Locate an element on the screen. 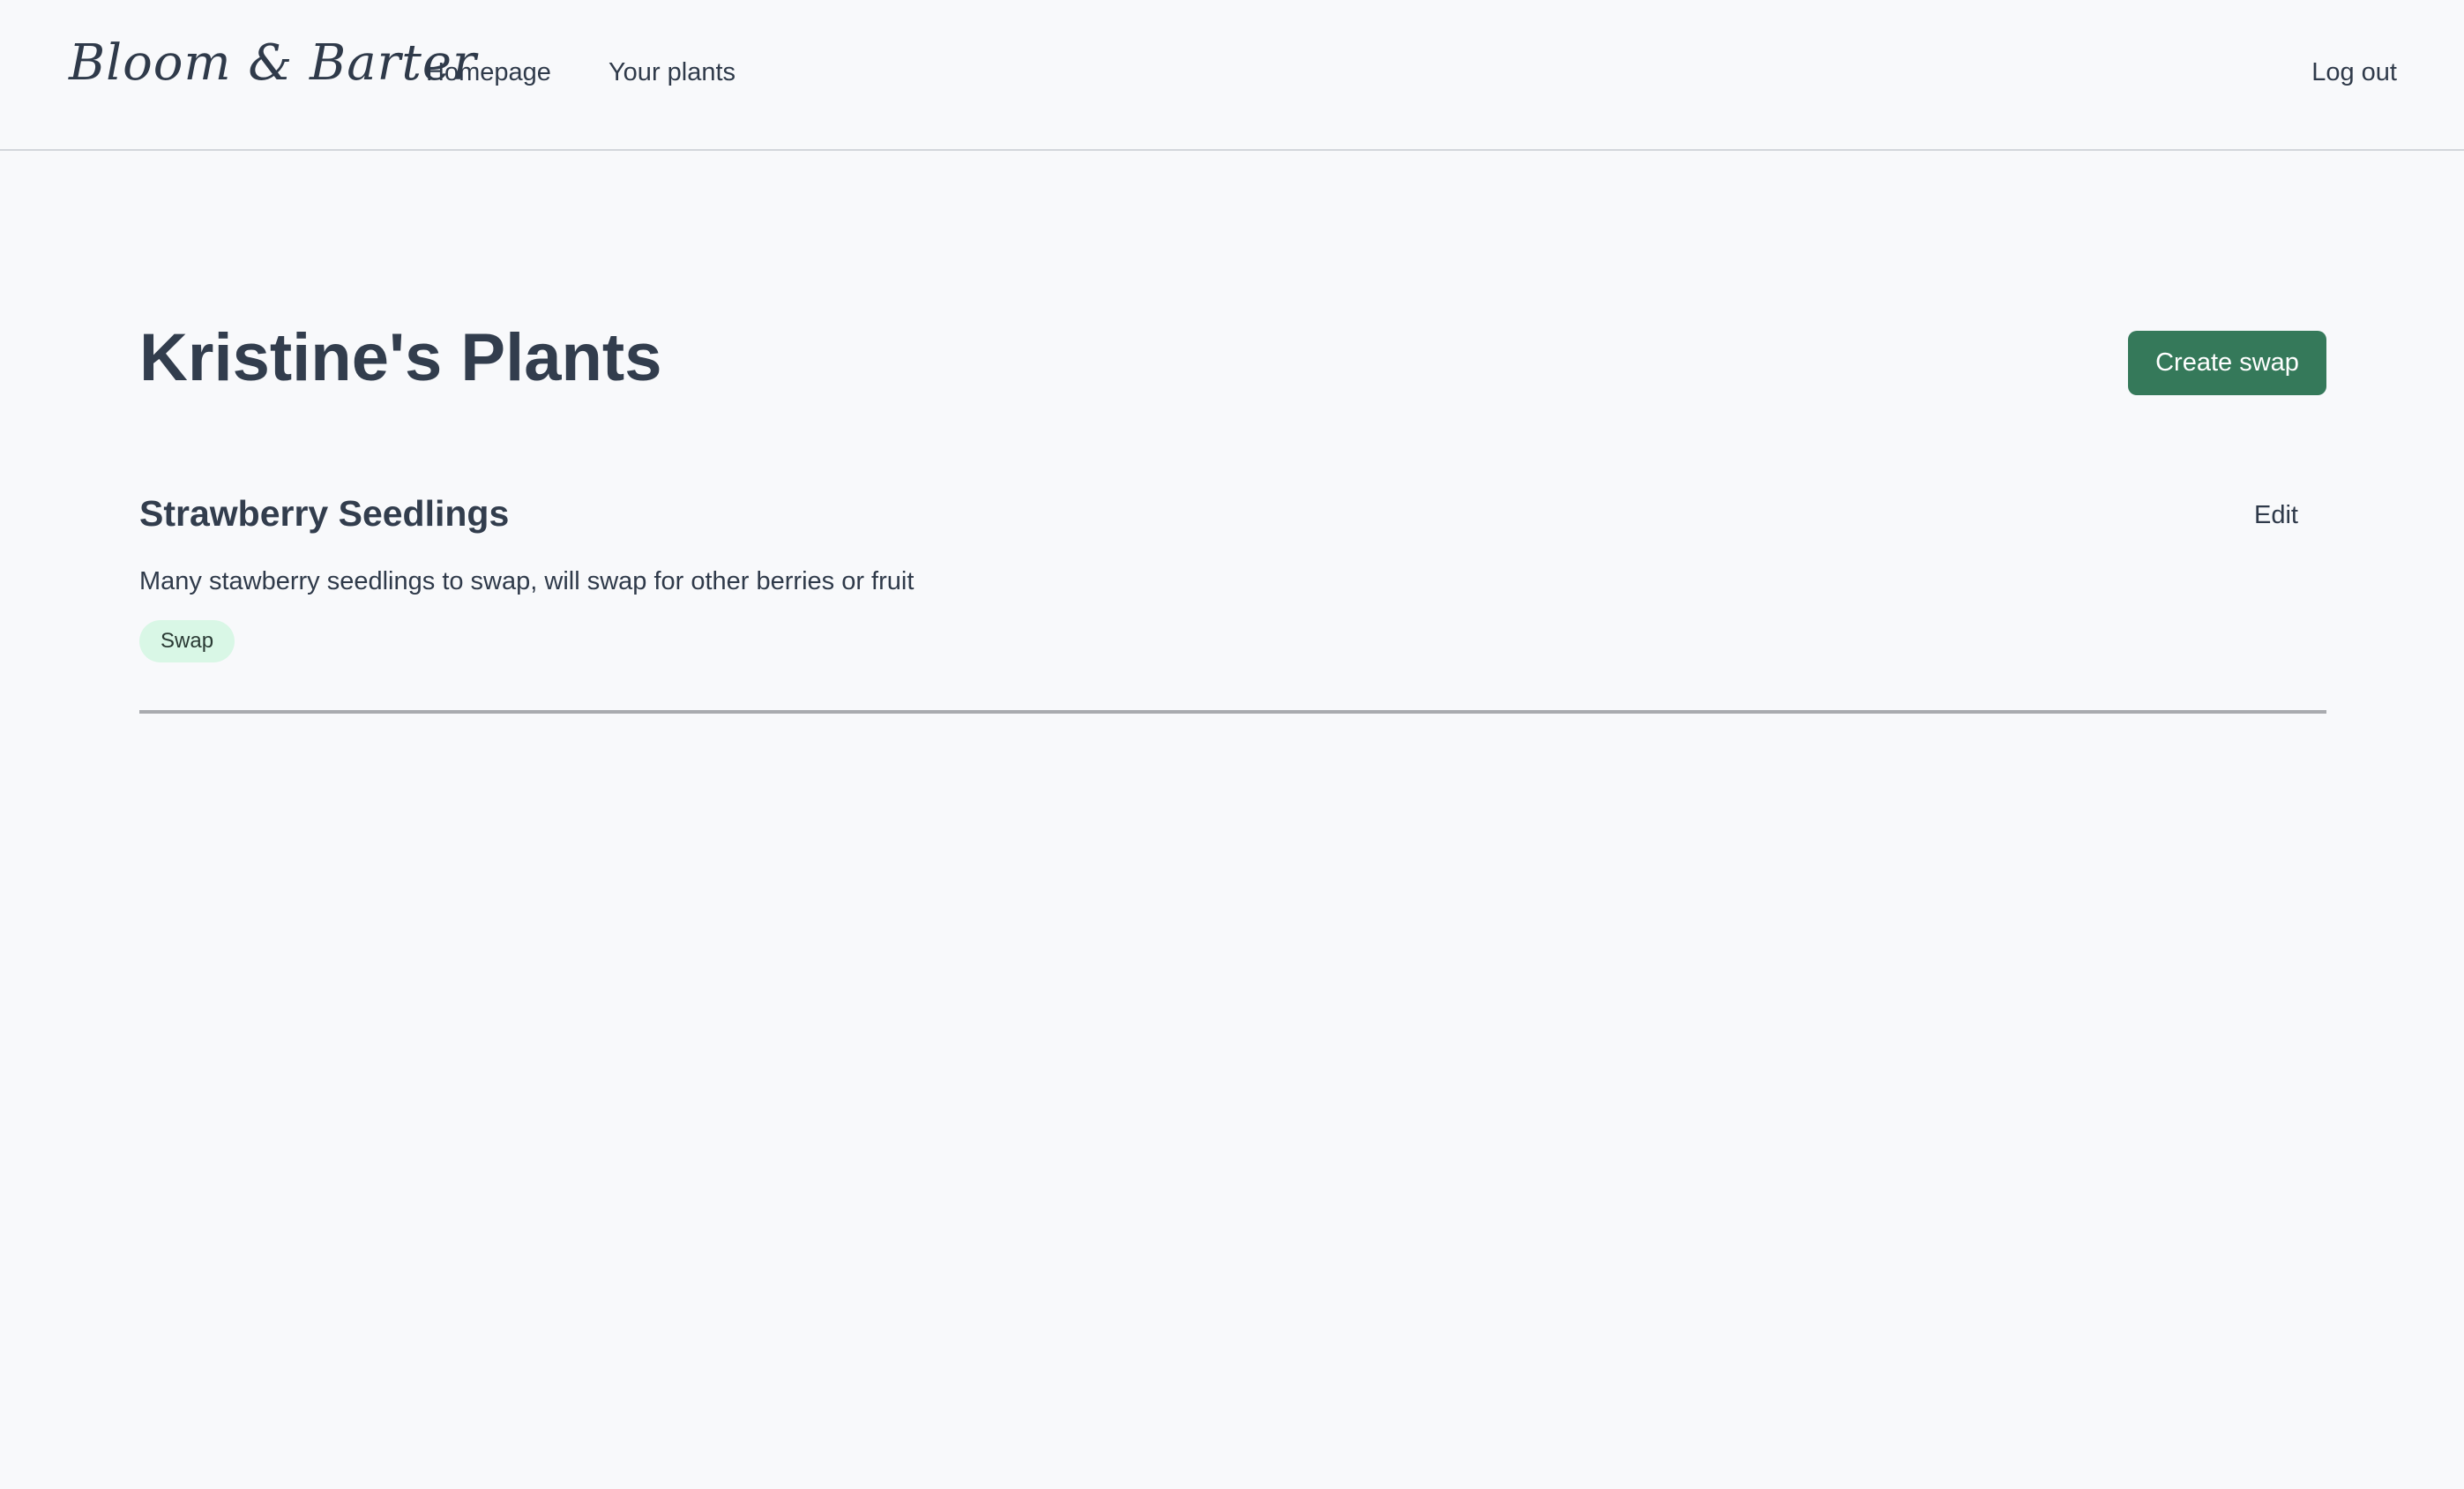 This screenshot has width=2464, height=1489. logout-link: Log out is located at coordinates (2354, 73).